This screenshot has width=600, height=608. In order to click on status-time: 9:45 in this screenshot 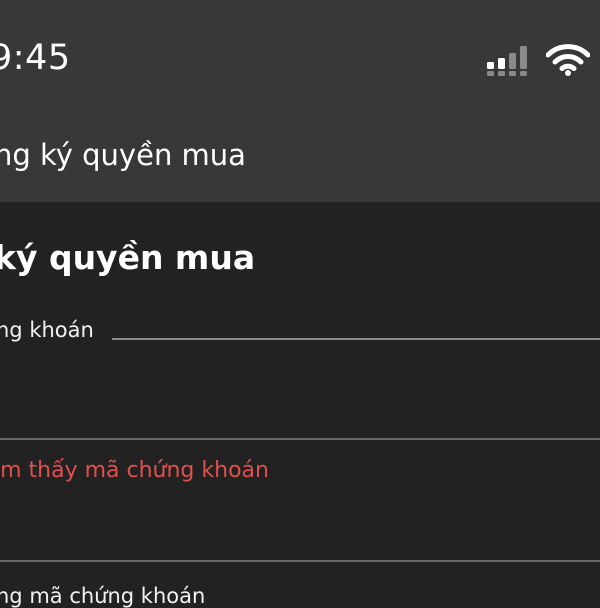, I will do `click(35, 58)`.